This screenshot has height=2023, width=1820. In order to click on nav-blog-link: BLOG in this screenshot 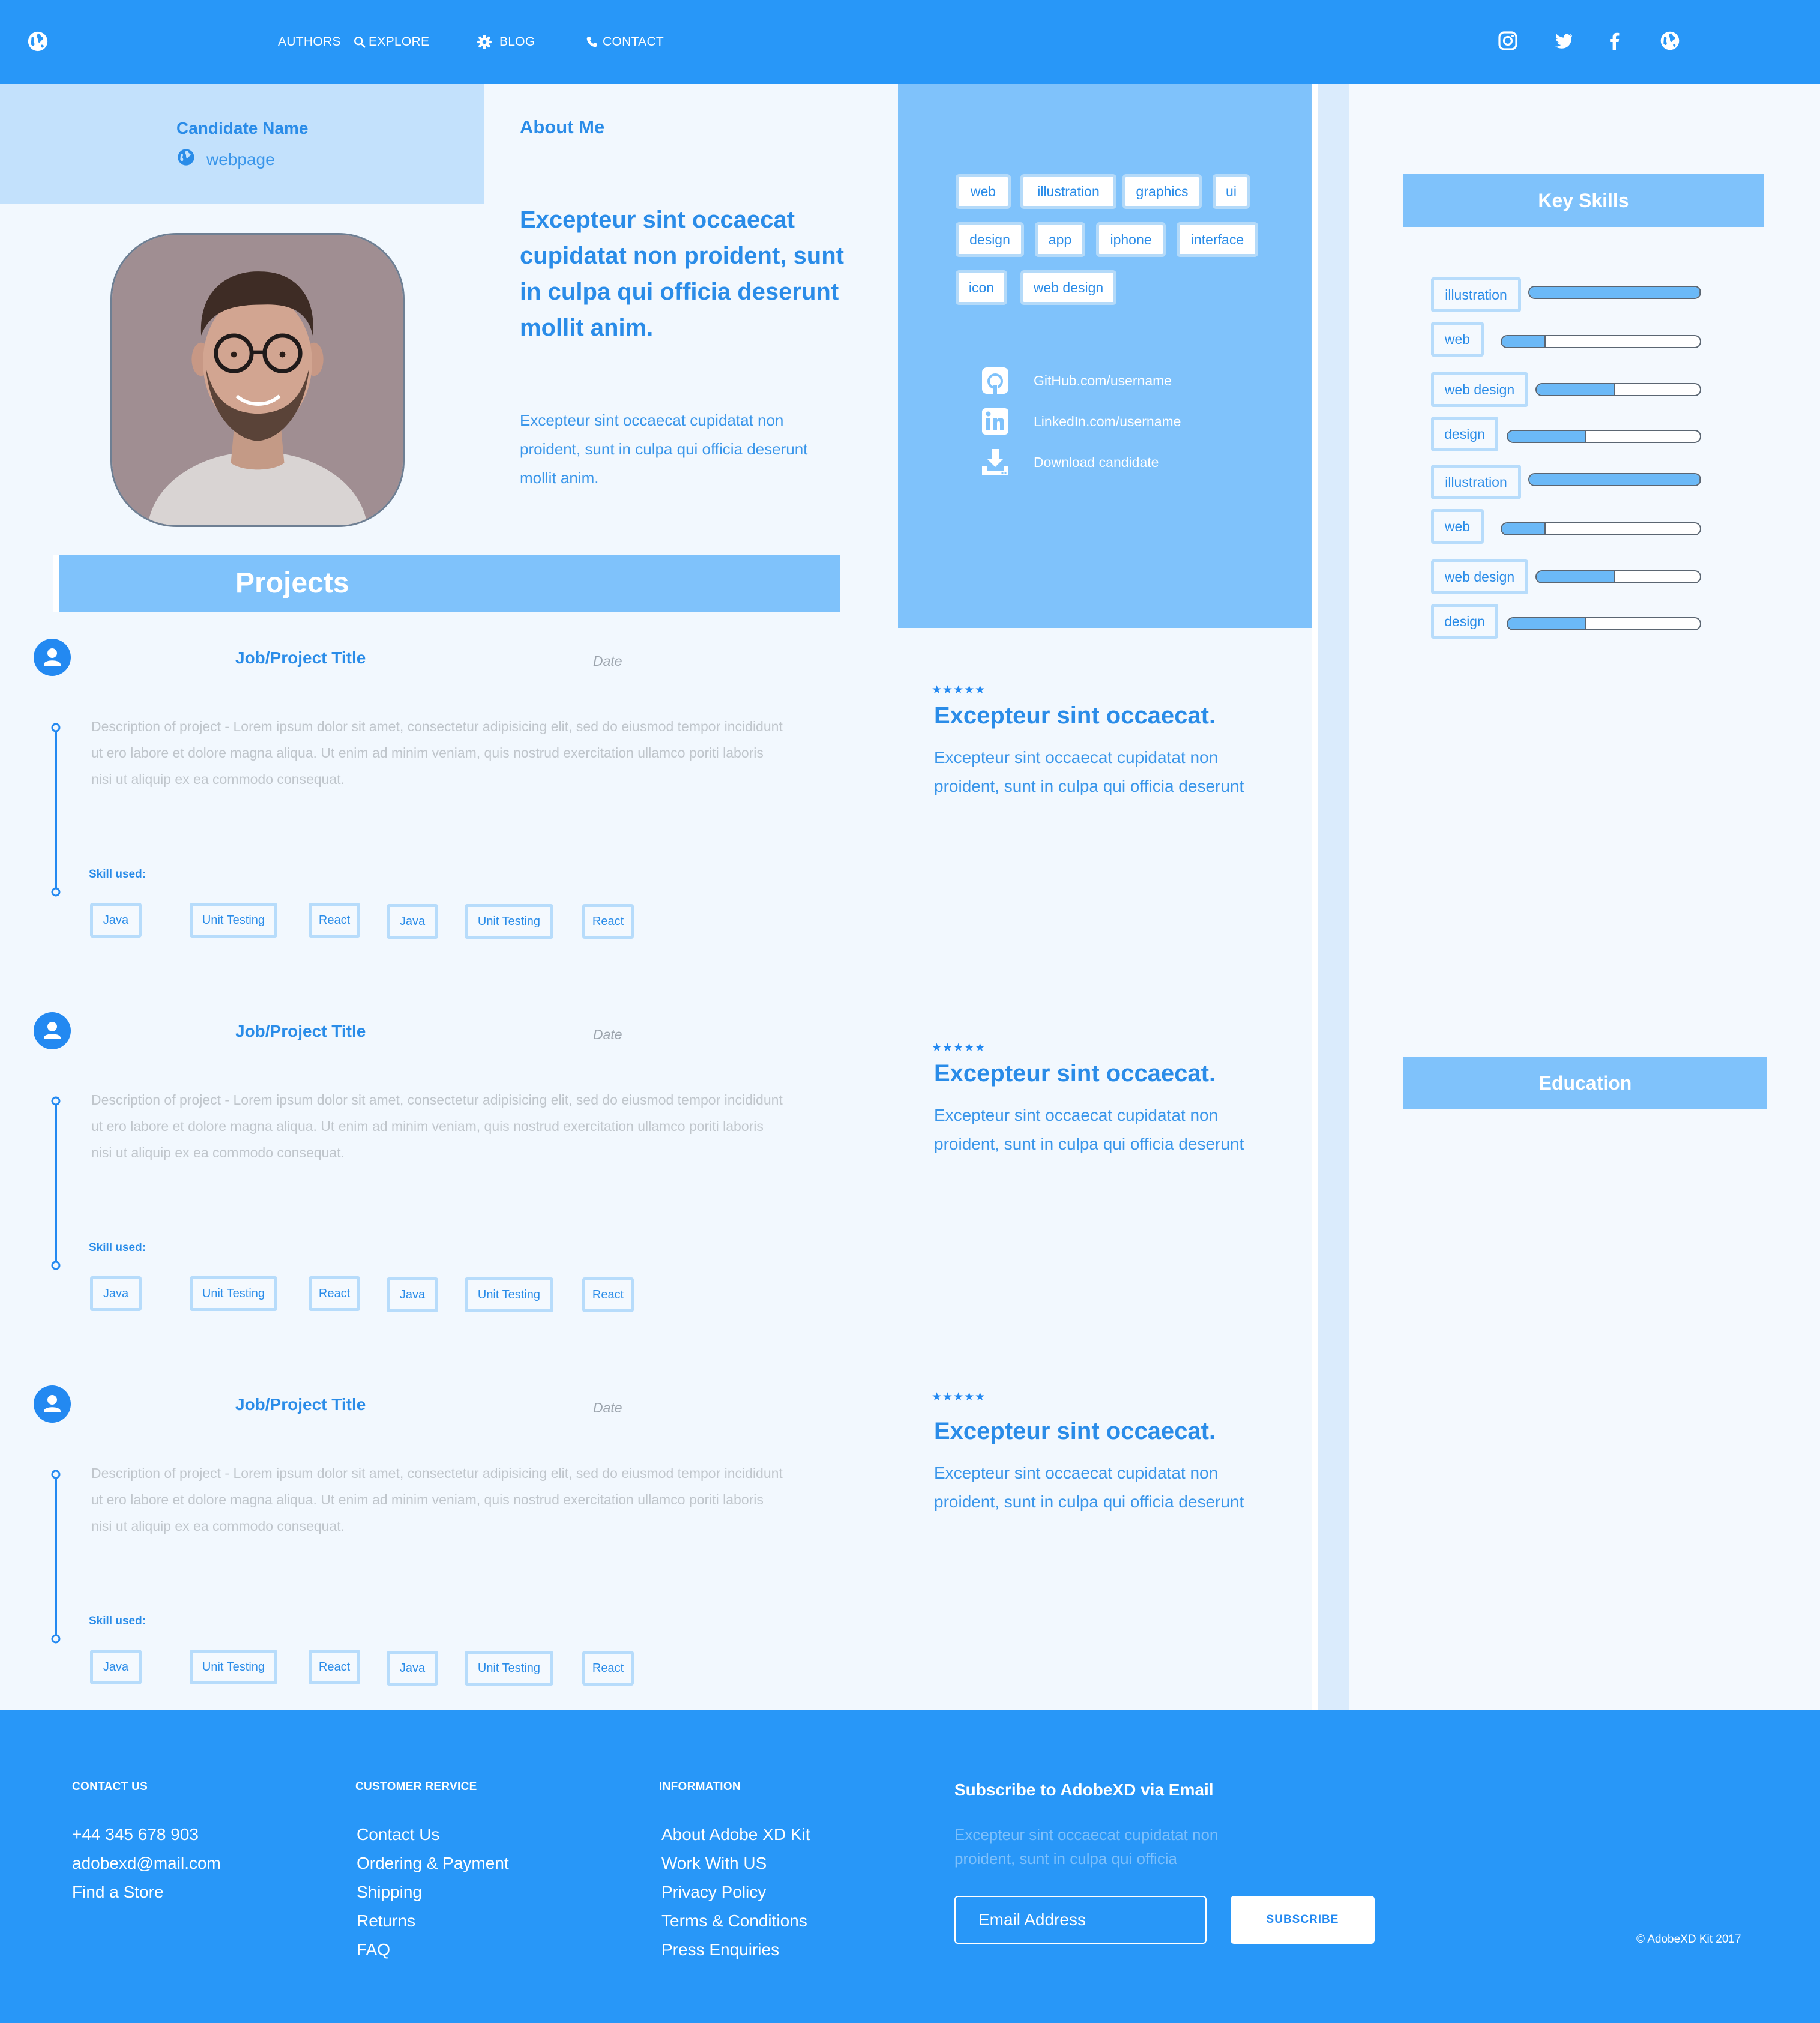, I will do `click(506, 42)`.